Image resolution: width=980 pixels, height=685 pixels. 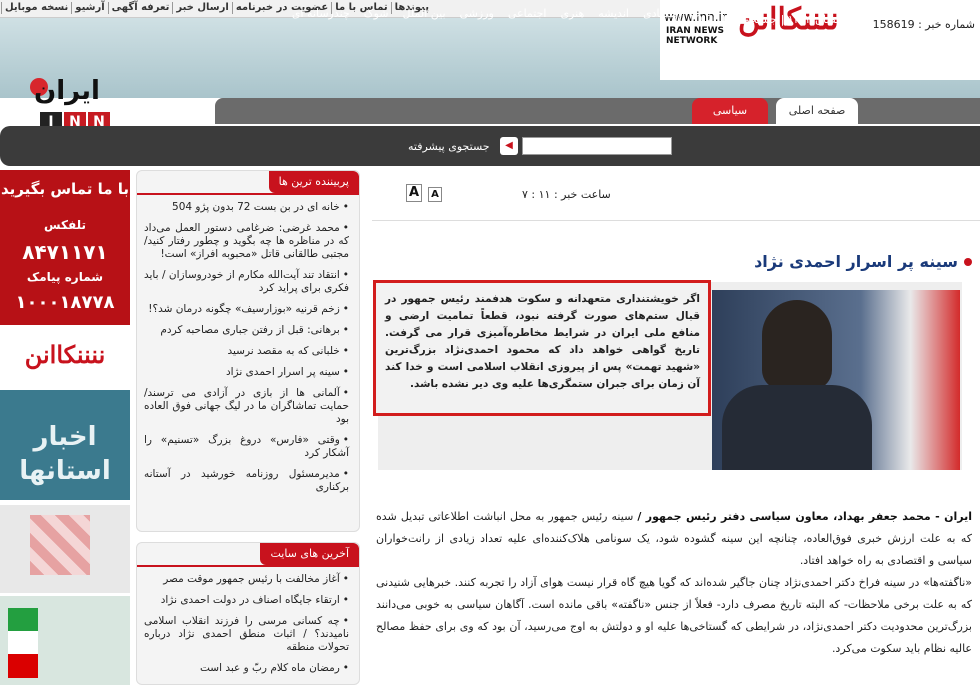 I want to click on province-news-text: اخبار استانها, so click(x=65, y=454).